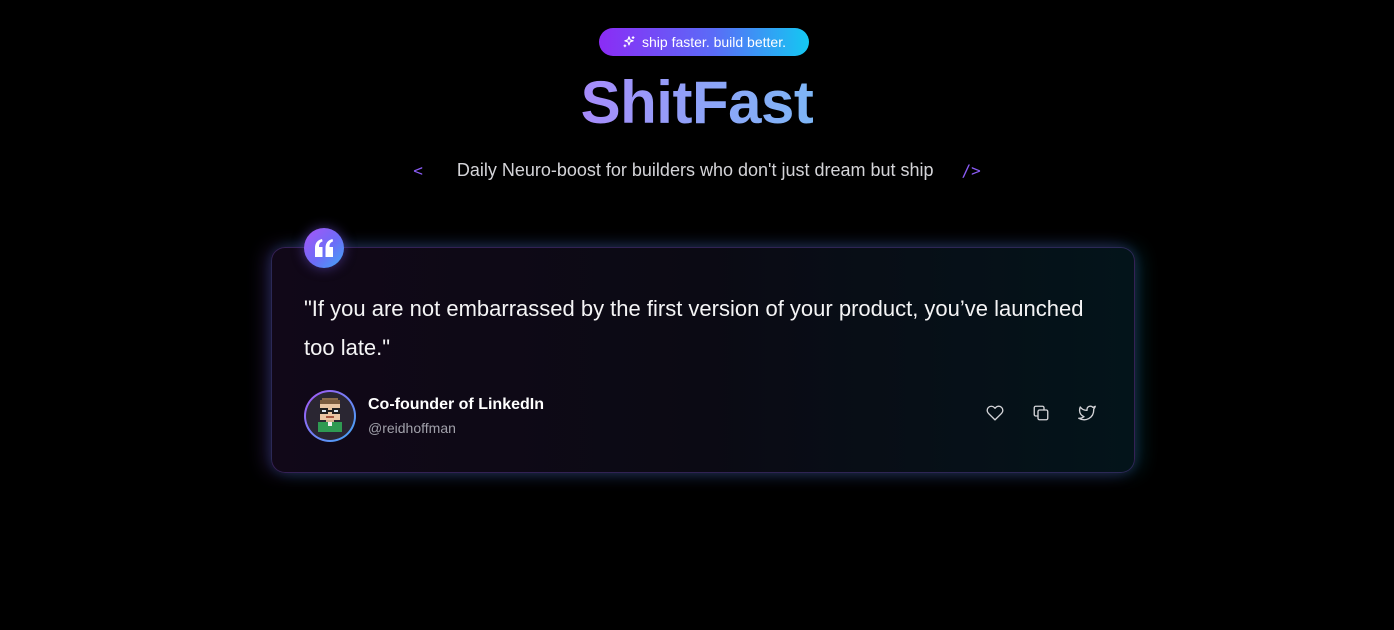 This screenshot has height=630, width=1394. I want to click on tweet-button, so click(1087, 415).